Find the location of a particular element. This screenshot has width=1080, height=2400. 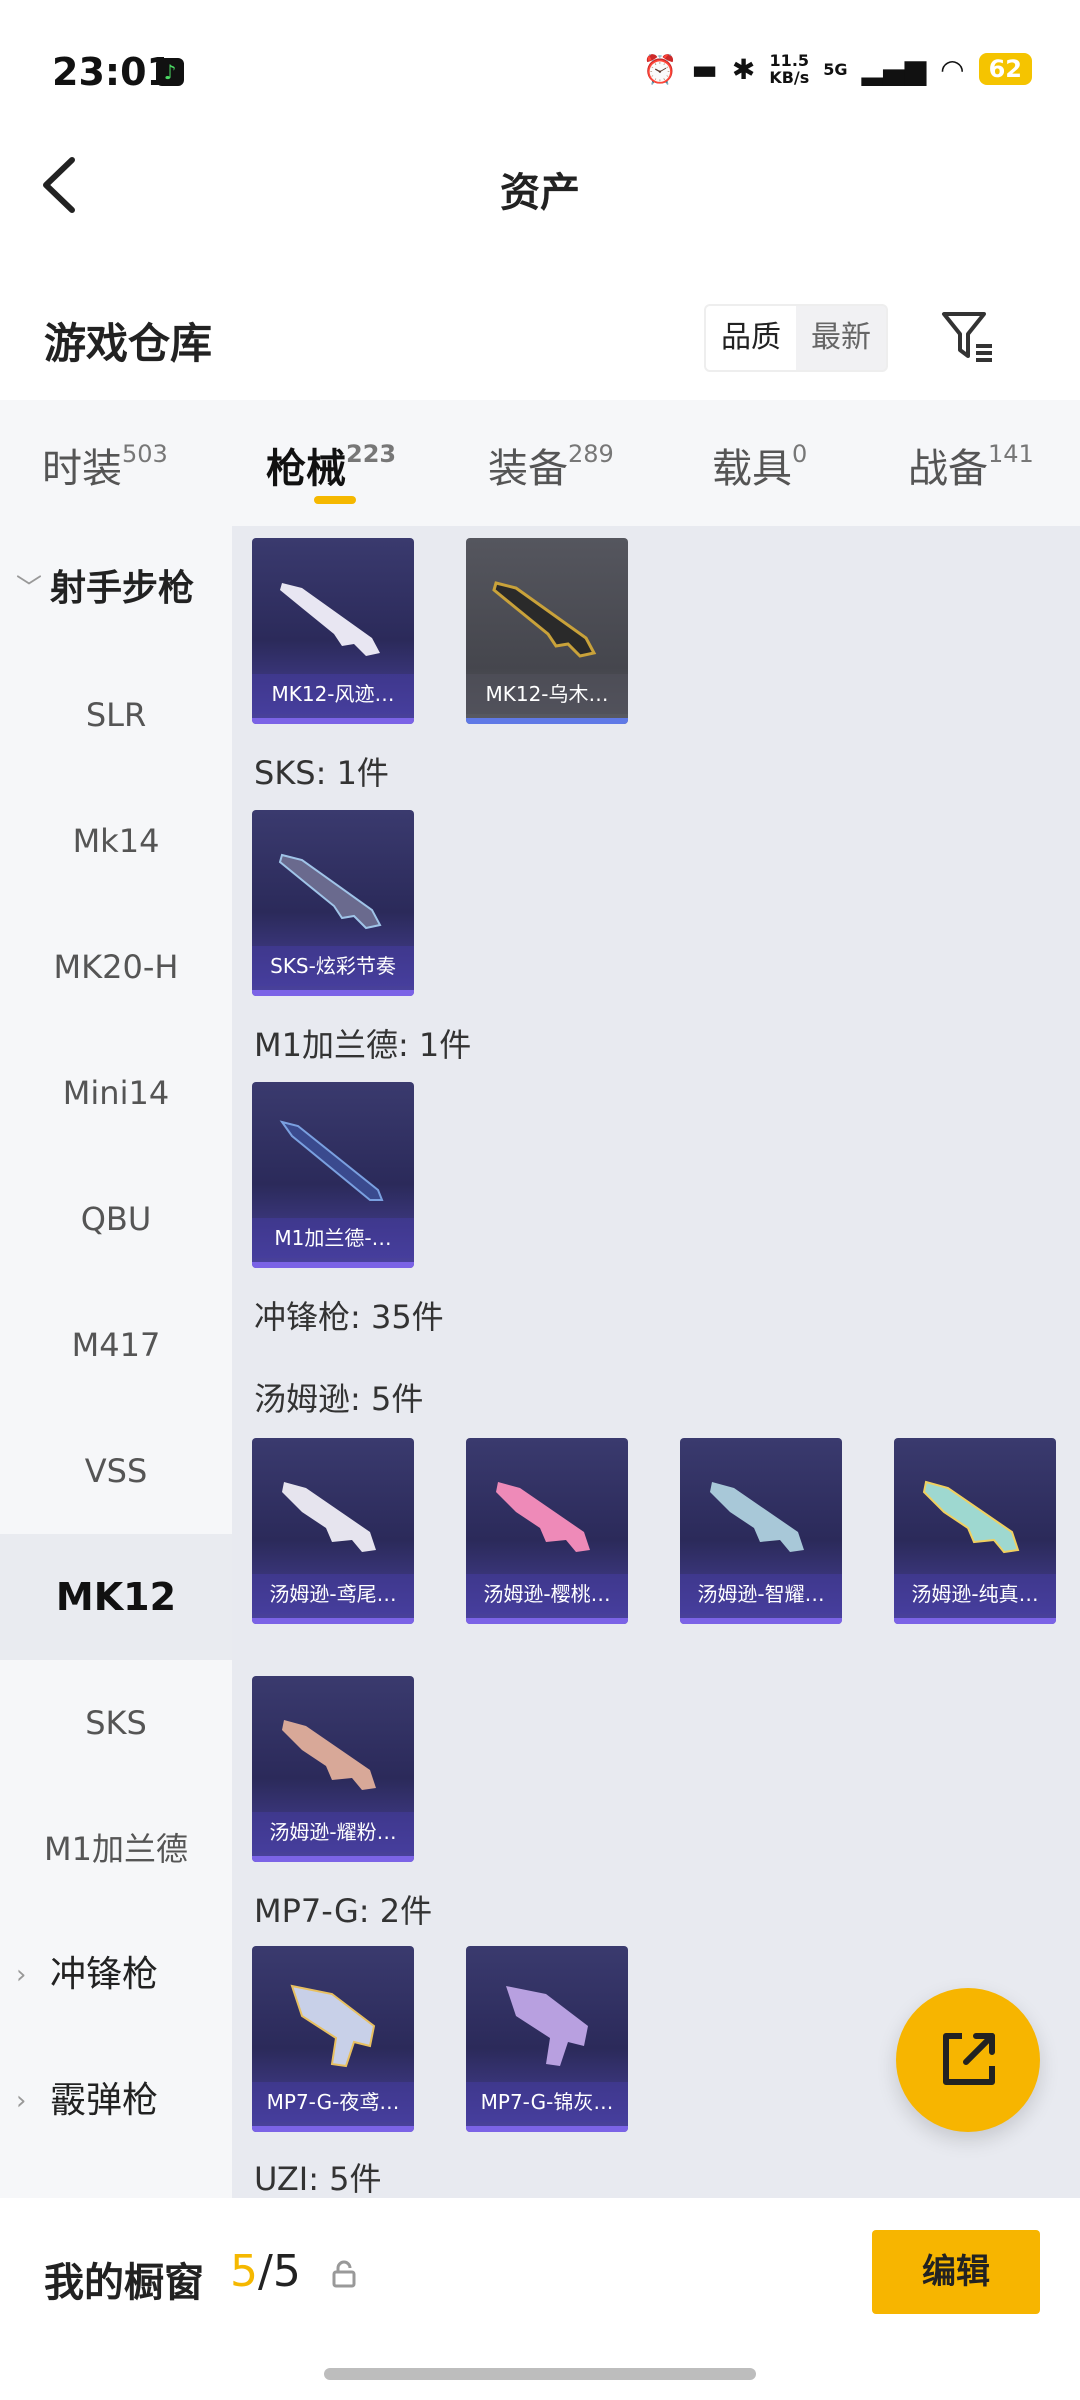

tab-count: 223 is located at coordinates (371, 453).